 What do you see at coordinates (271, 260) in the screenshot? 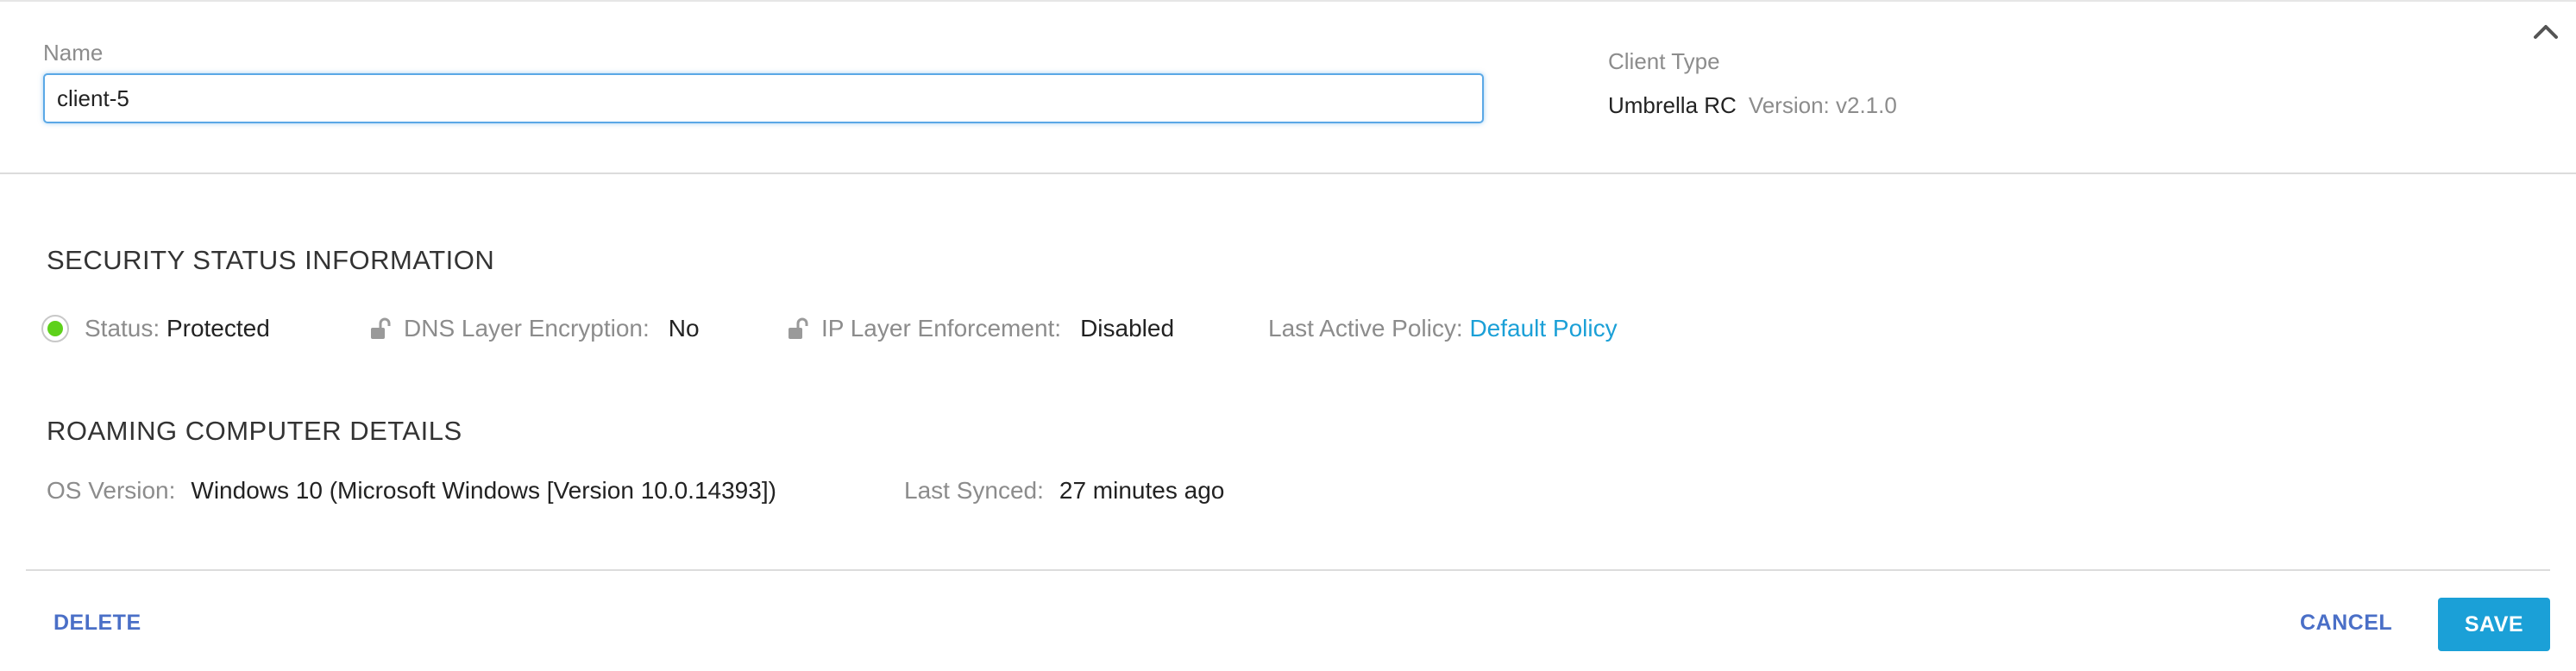
I see `security-section-title: SECURITY STATUS INFORMATION` at bounding box center [271, 260].